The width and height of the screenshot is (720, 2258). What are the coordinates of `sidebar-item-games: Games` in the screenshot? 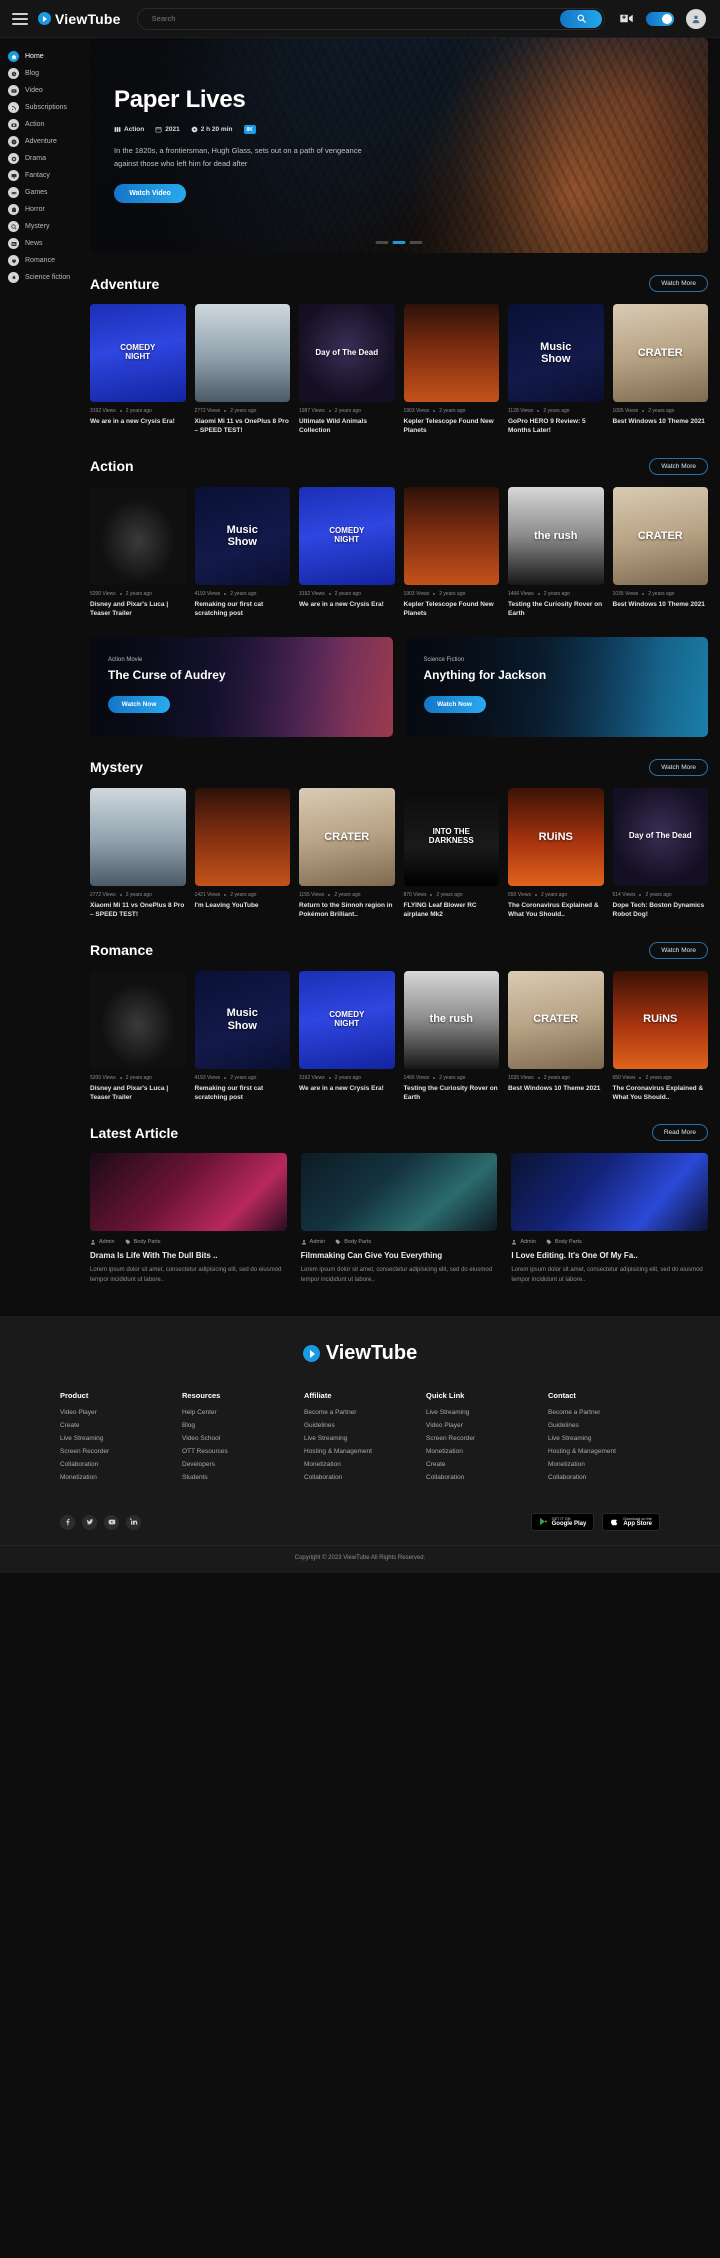 It's located at (49, 192).